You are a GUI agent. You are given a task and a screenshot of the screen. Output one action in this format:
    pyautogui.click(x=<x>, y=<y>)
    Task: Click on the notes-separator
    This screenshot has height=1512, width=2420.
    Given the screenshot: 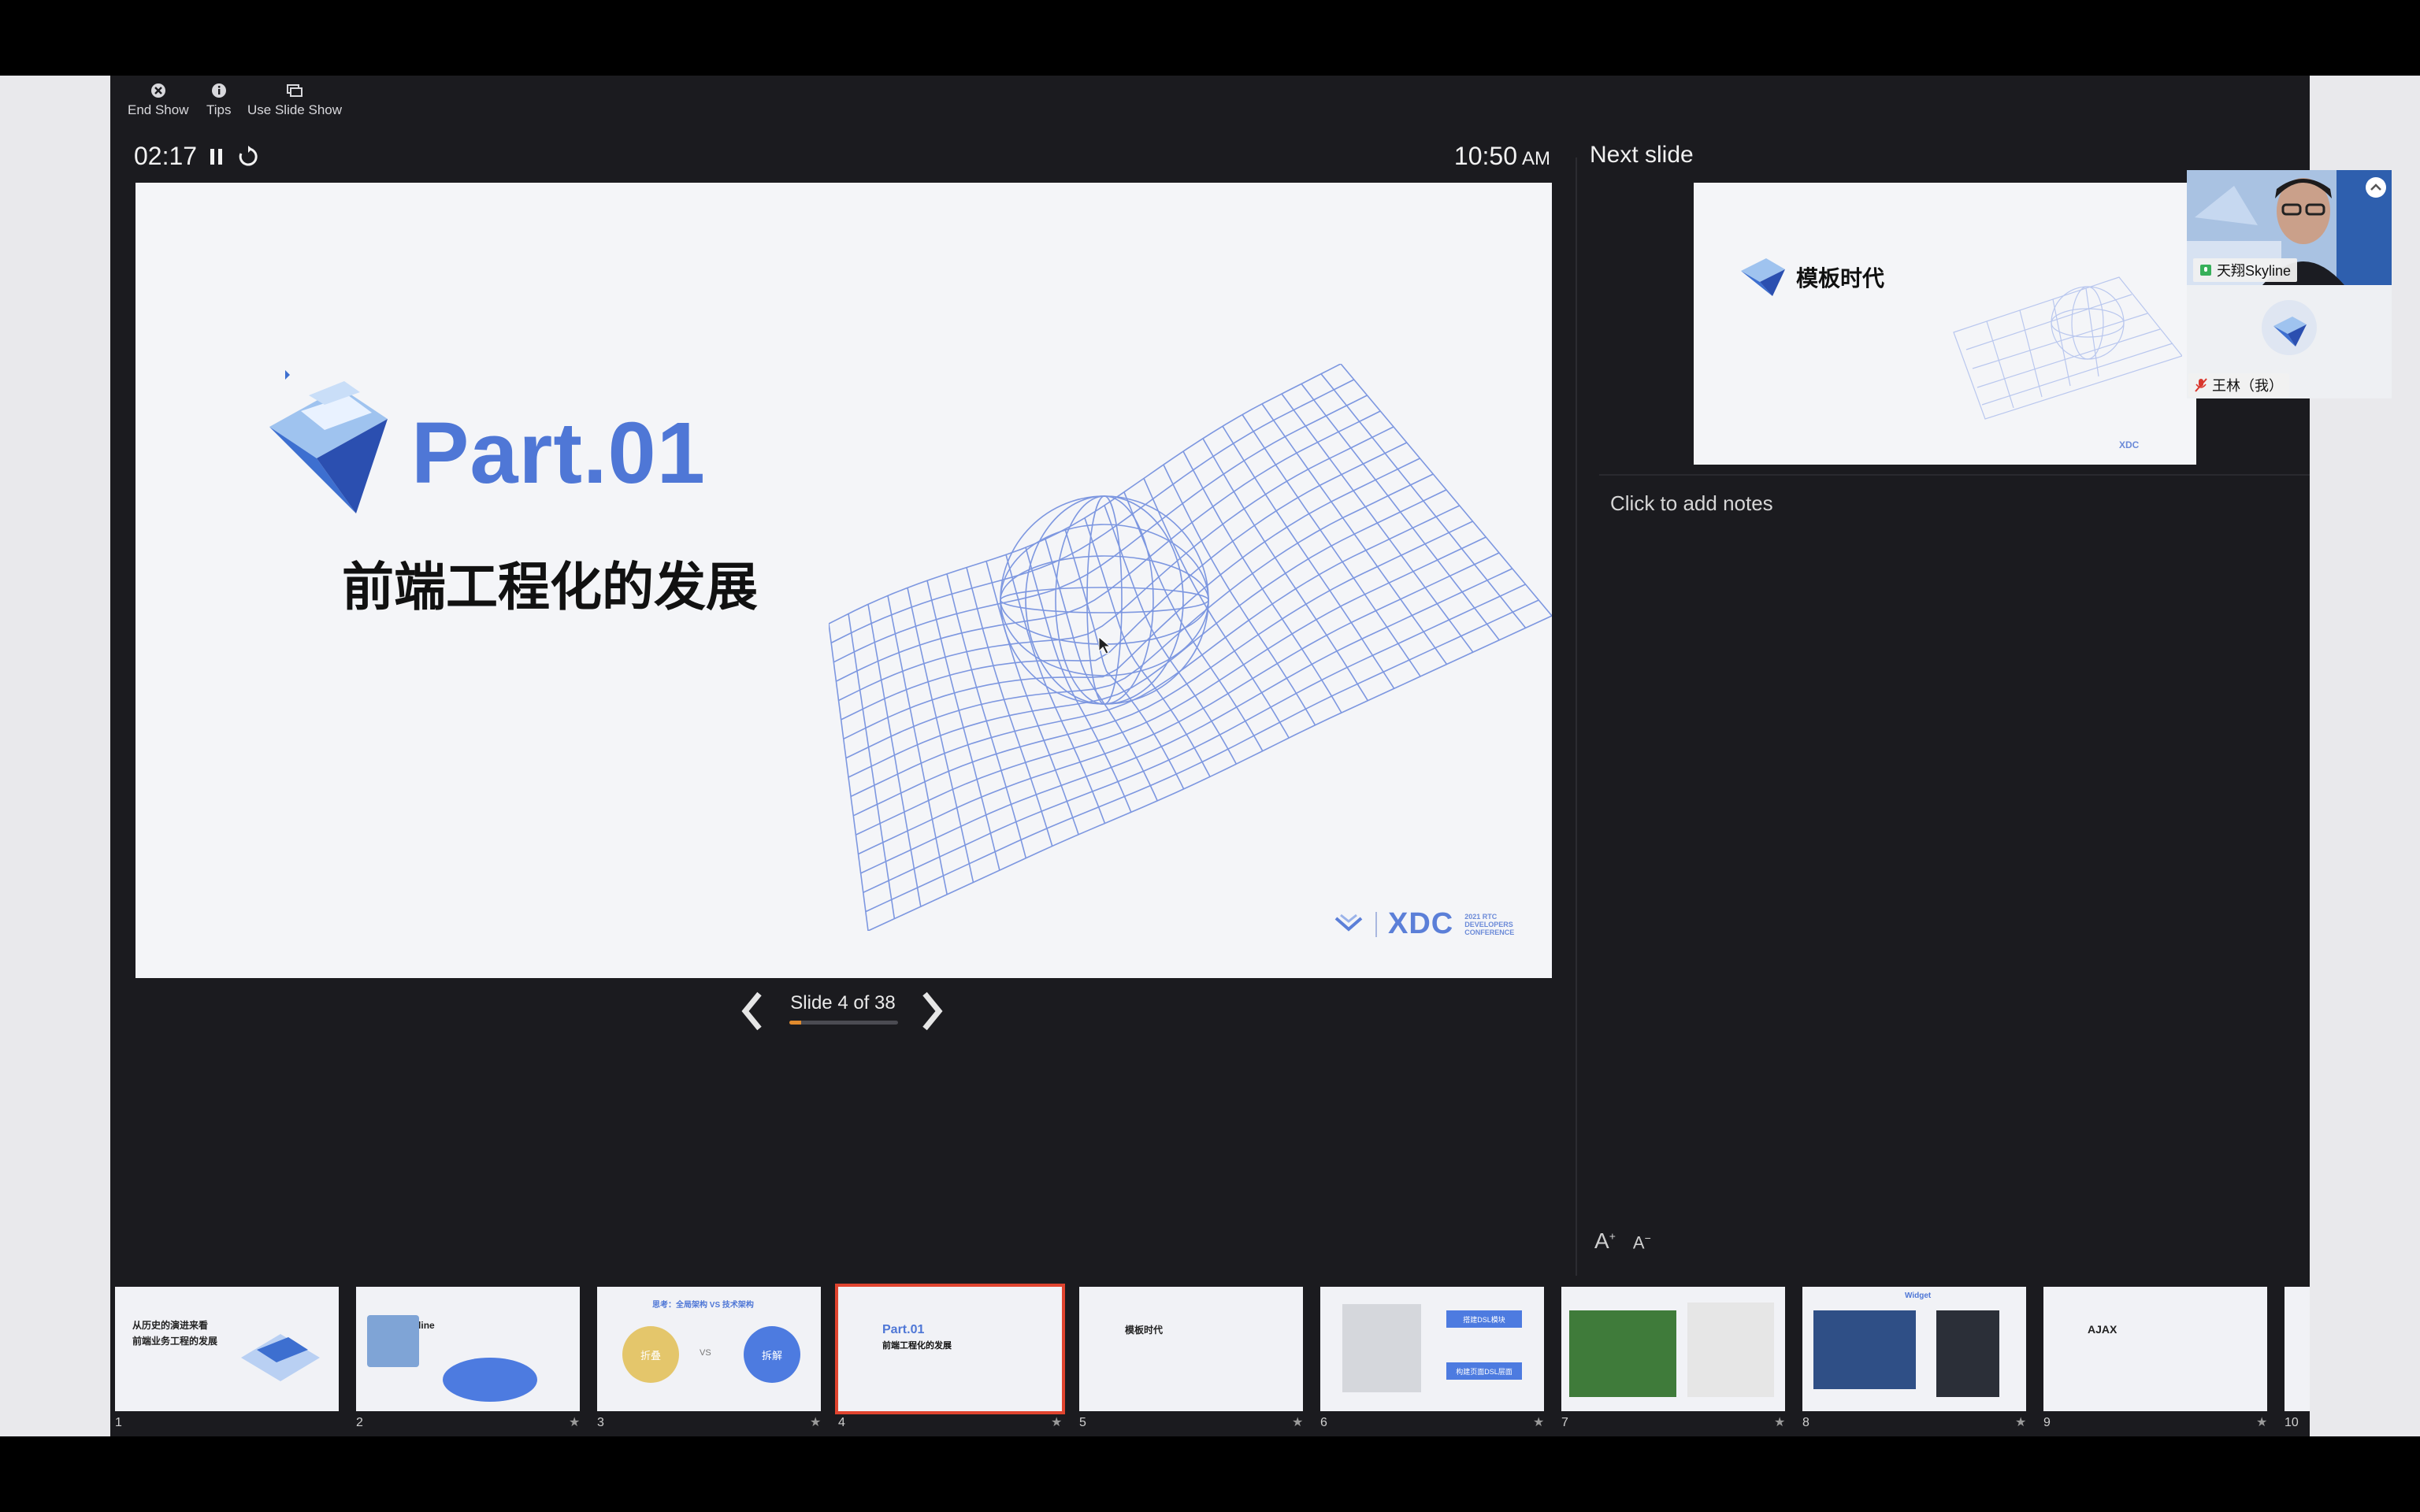 What is the action you would take?
    pyautogui.click(x=1955, y=475)
    